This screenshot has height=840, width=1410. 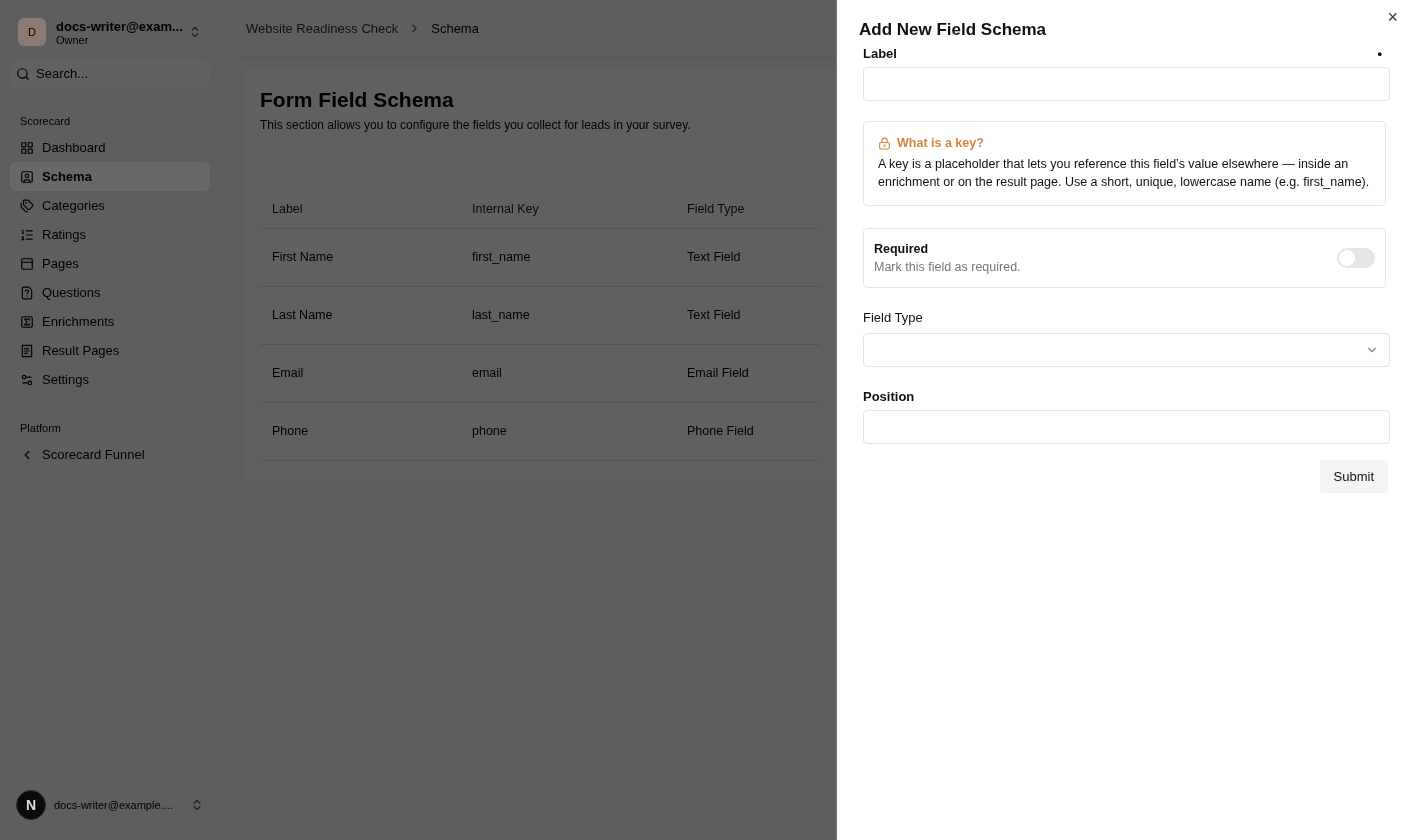 I want to click on sidebar-item: Settings, so click(x=110, y=379).